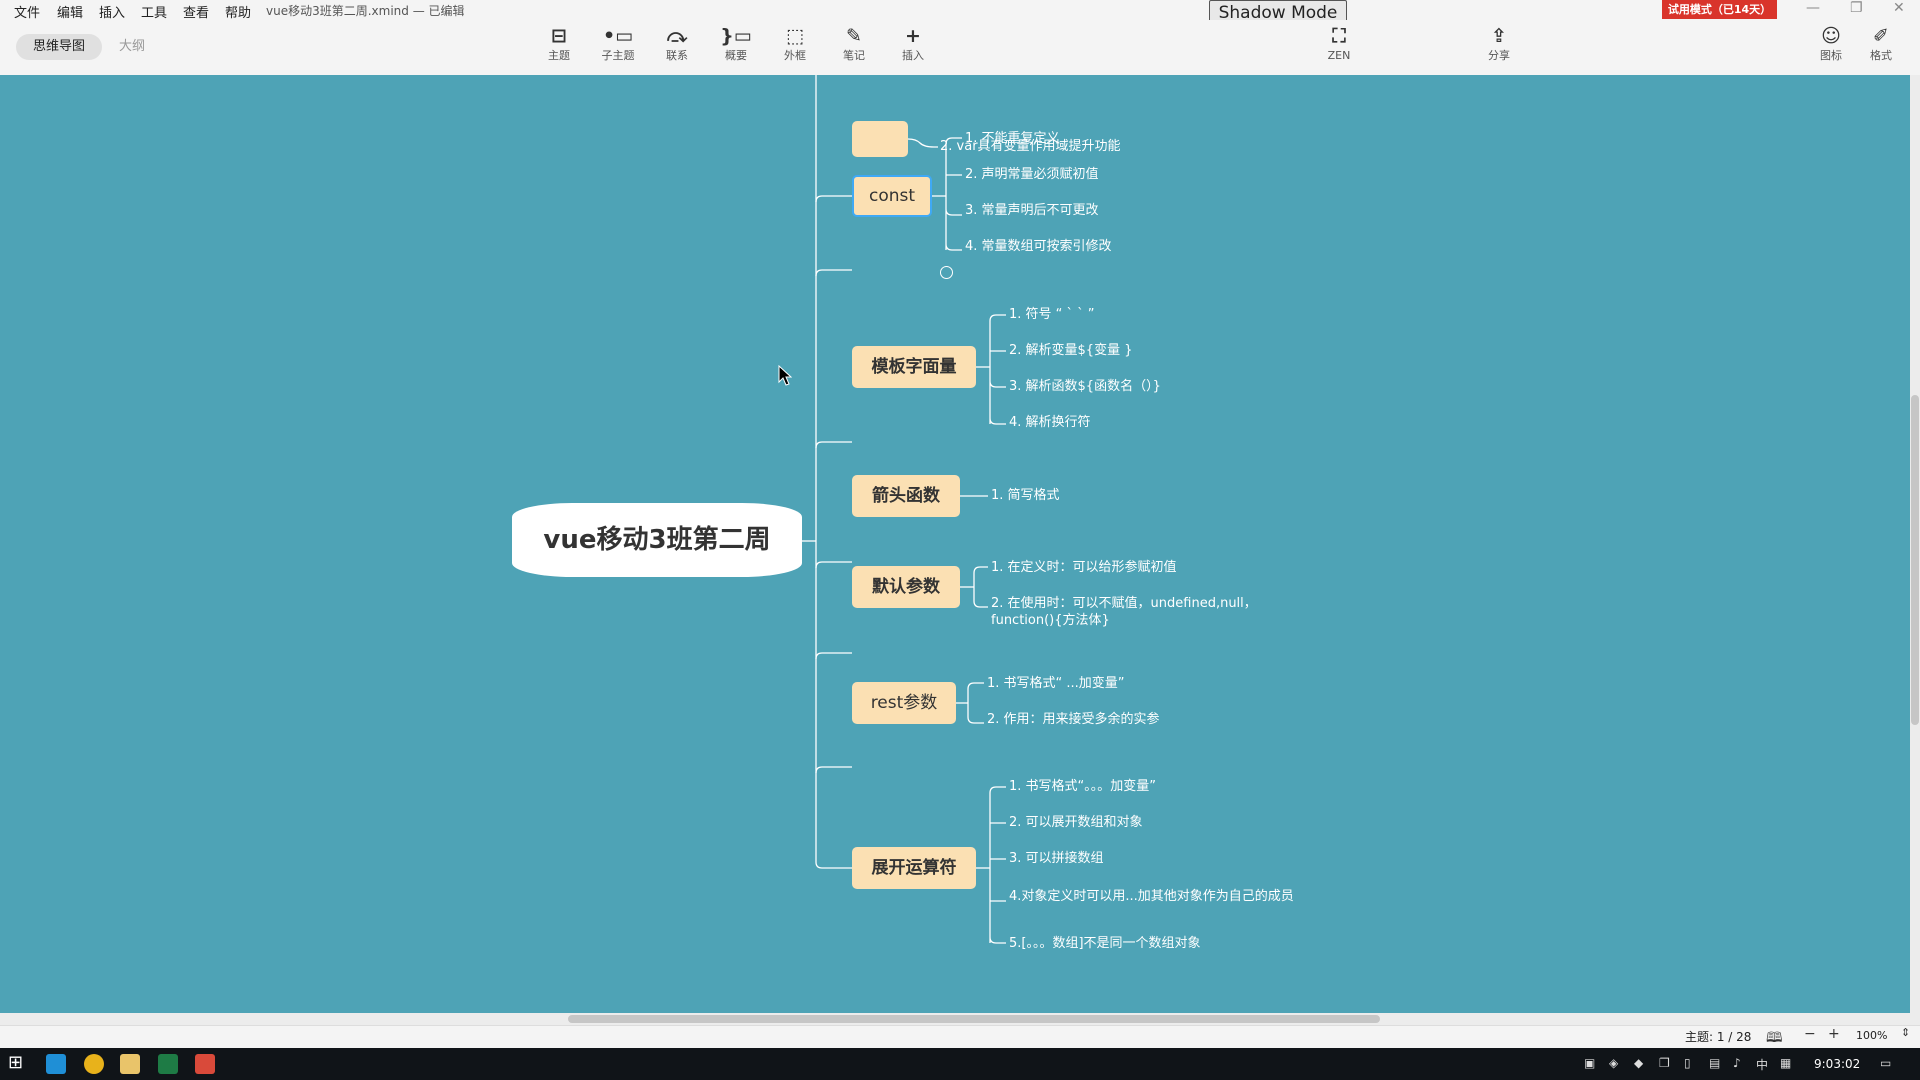  I want to click on minimize-icon: —, so click(1813, 8).